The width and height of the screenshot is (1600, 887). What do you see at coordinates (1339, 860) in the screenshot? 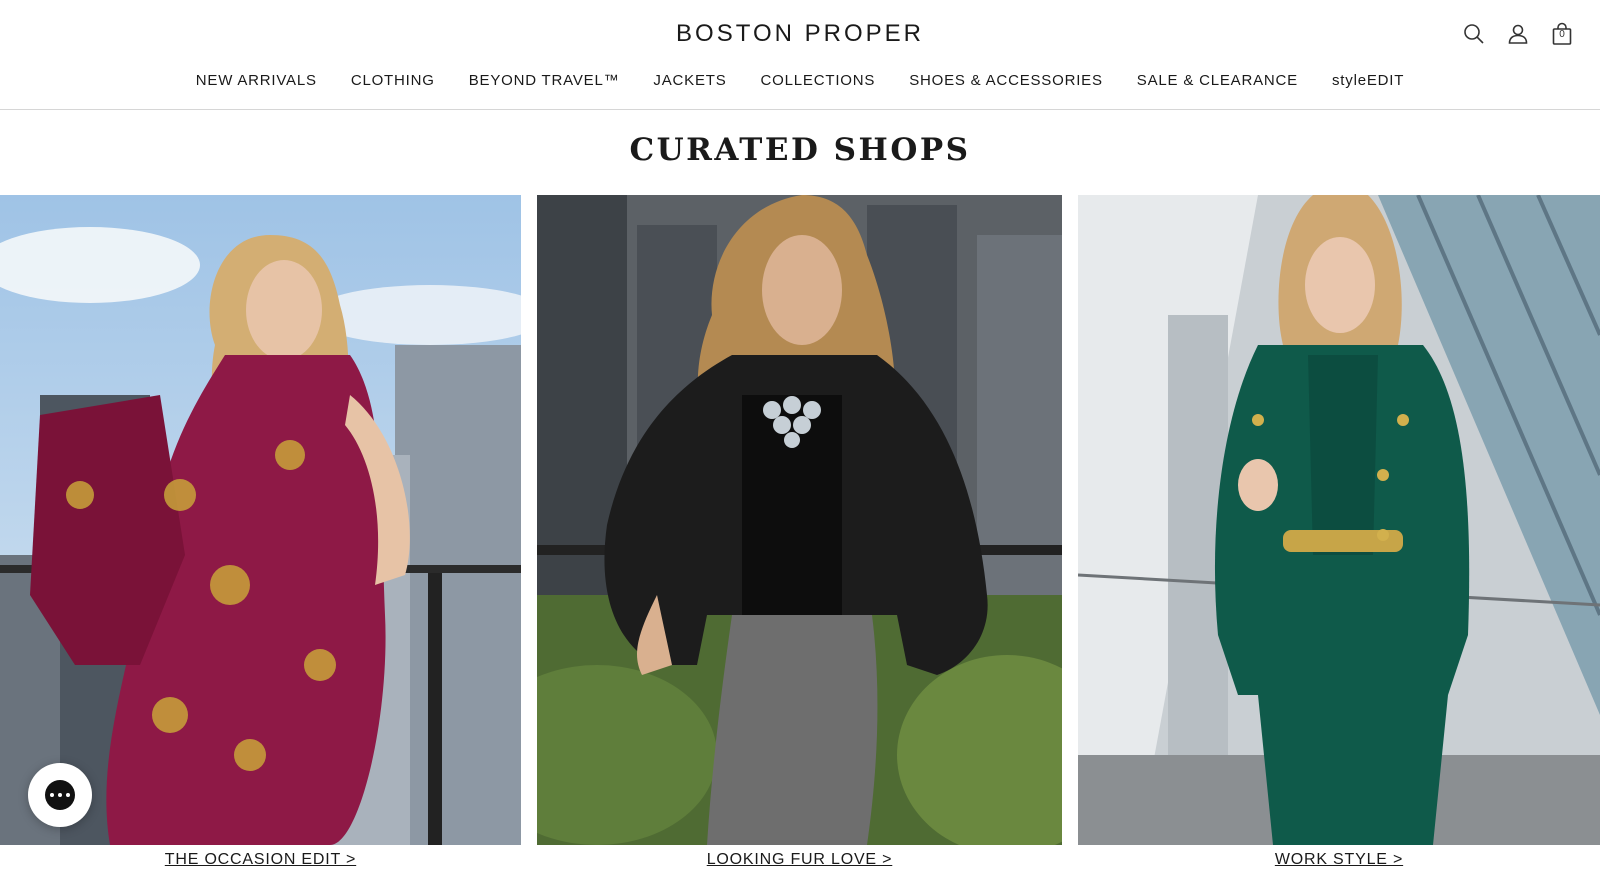
I see `tile-work-style-link: WORK STYLE >` at bounding box center [1339, 860].